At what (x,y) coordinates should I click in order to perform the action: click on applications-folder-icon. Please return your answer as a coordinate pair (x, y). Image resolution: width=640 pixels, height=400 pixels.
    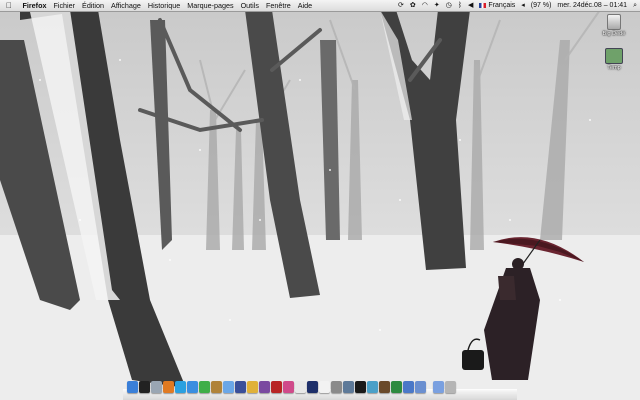
    Looking at the image, I should click on (408, 387).